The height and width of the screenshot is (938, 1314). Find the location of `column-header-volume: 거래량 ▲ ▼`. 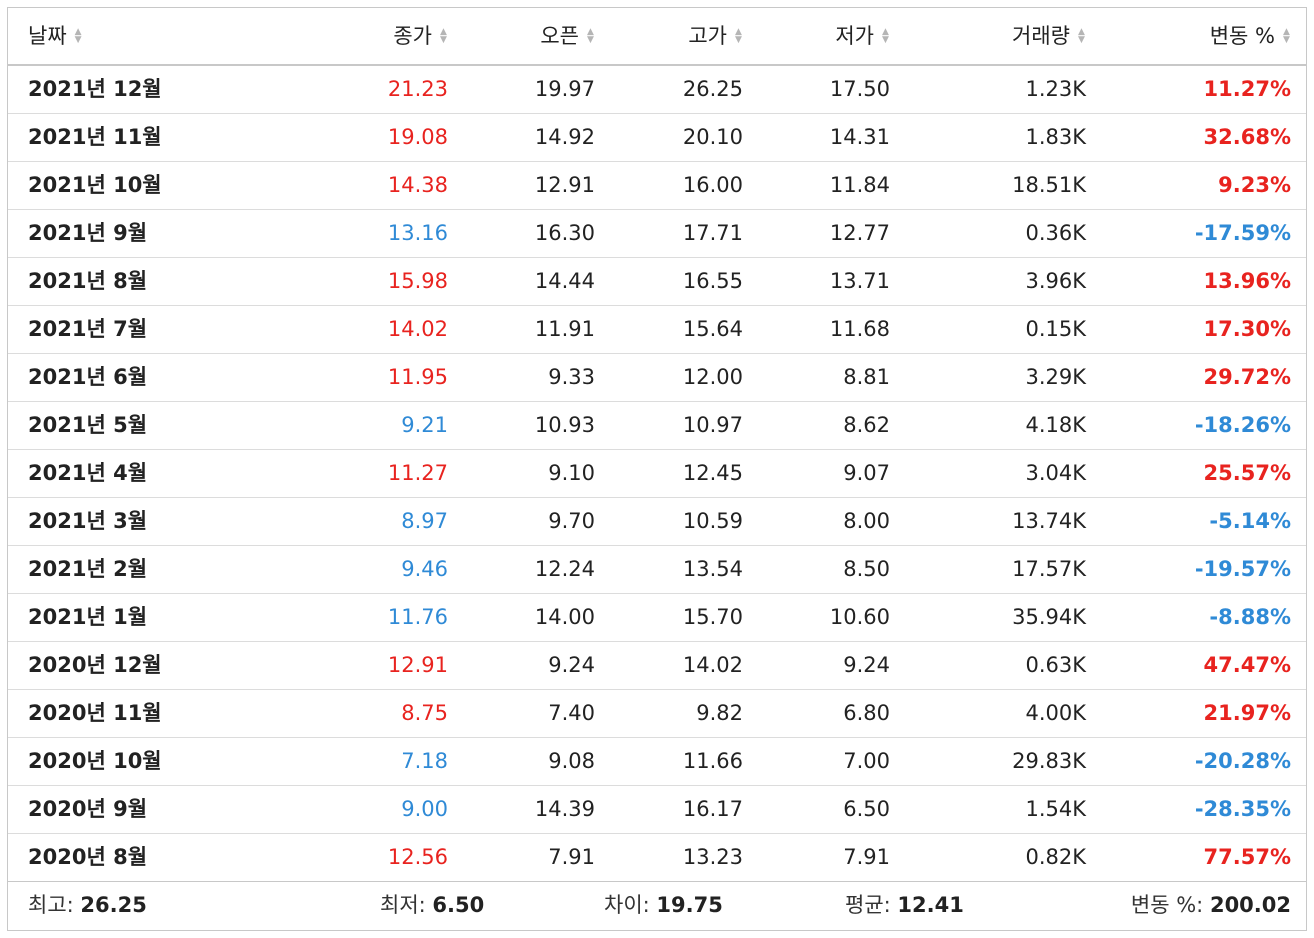

column-header-volume: 거래량 ▲ ▼ is located at coordinates (1049, 36).